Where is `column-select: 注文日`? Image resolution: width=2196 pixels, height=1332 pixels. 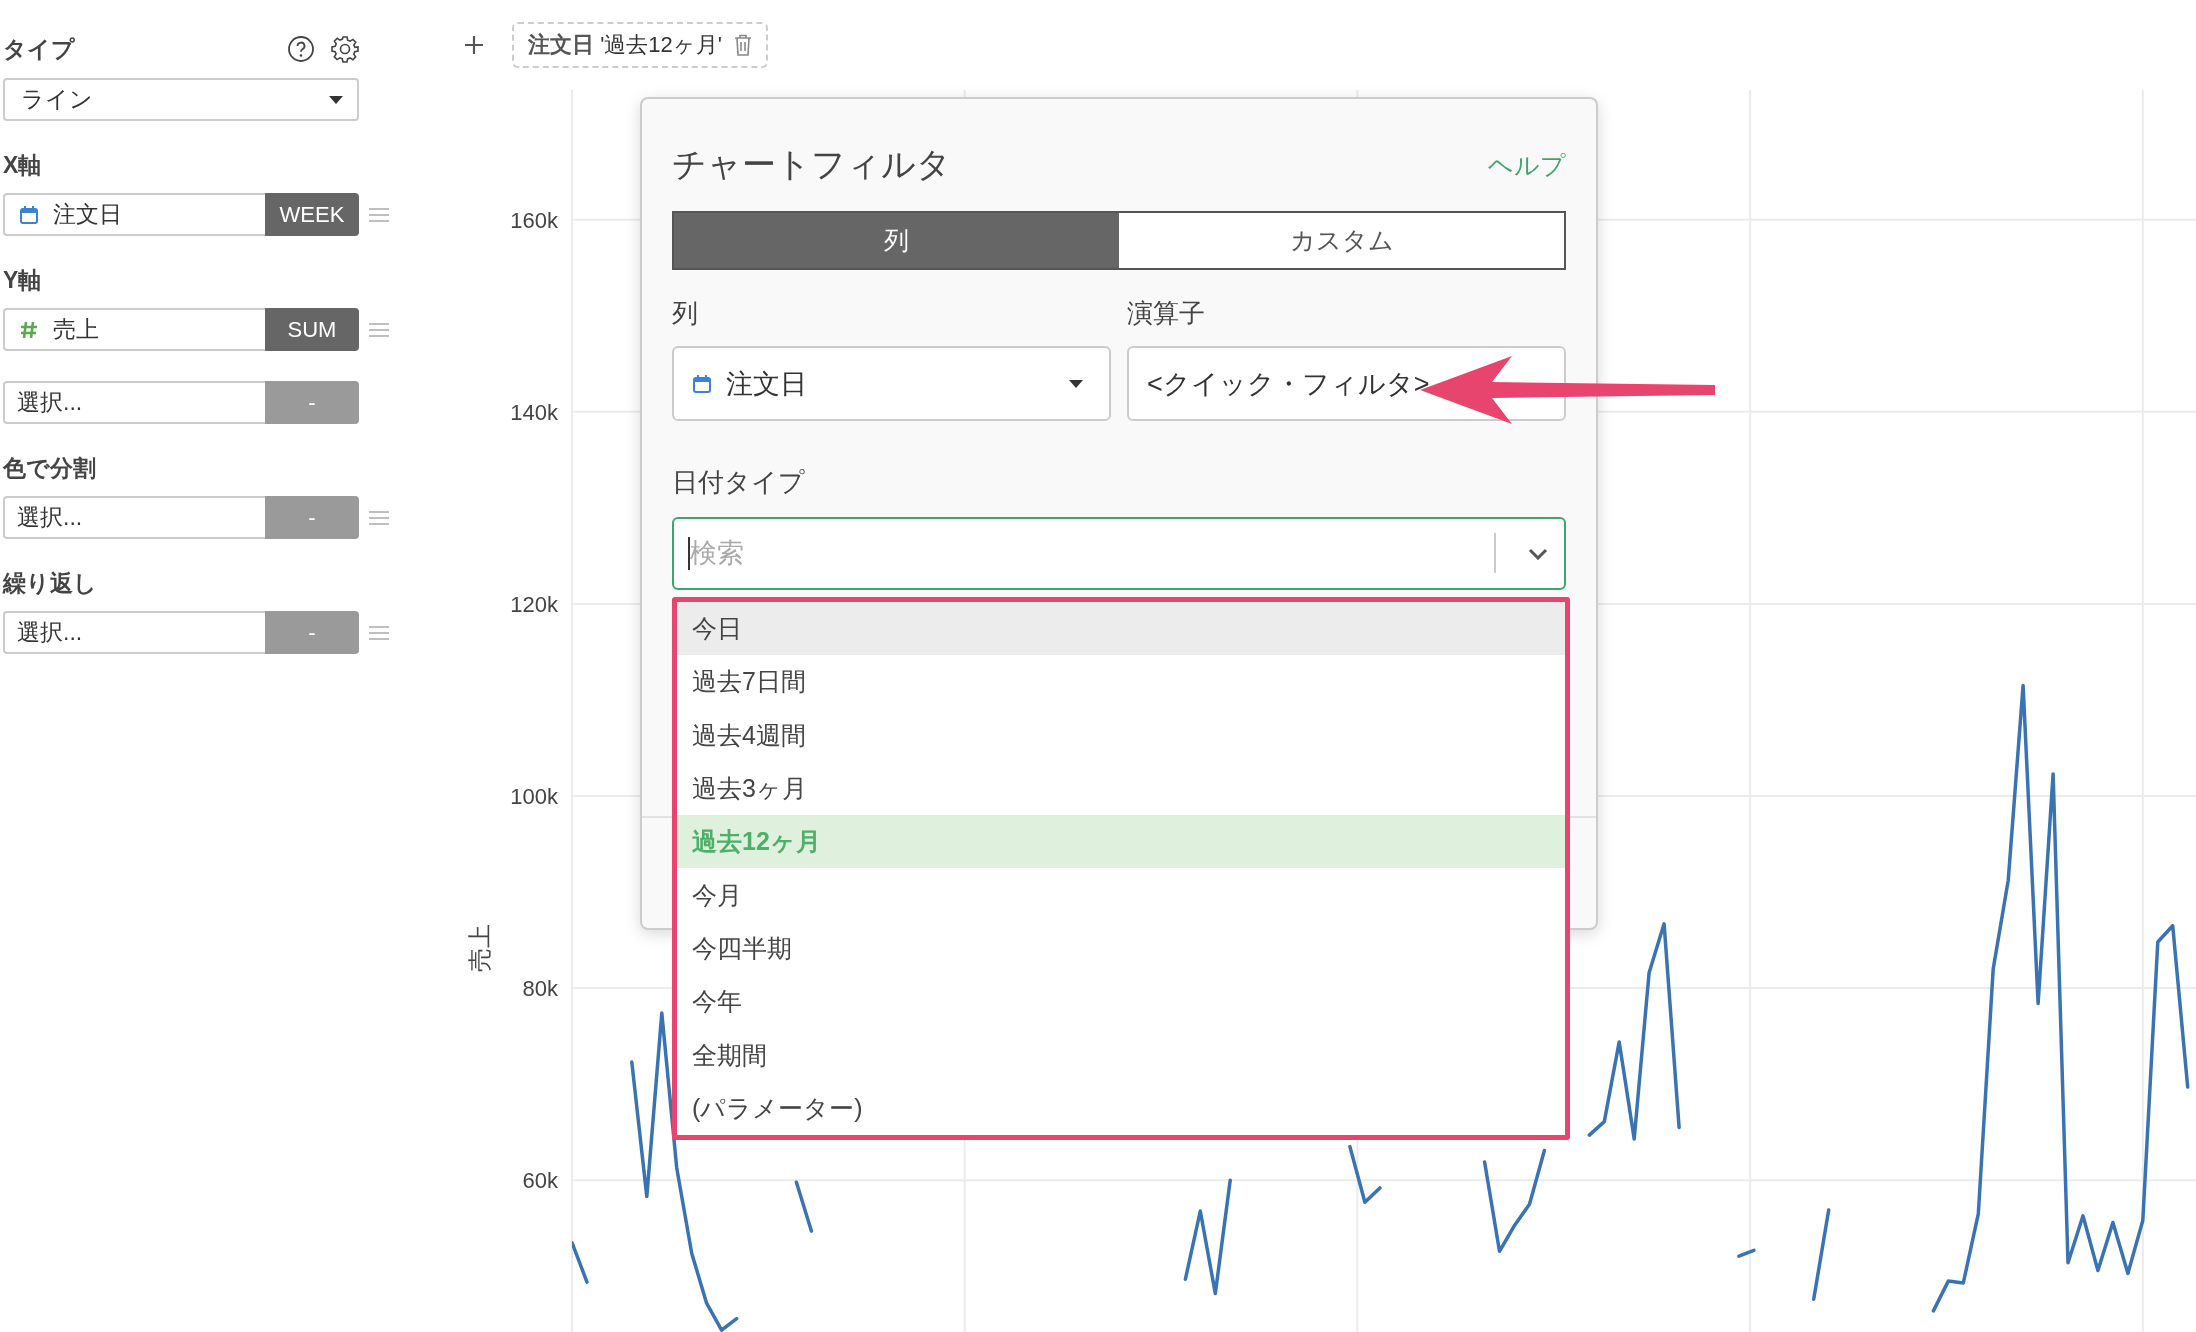
column-select: 注文日 is located at coordinates (891, 383).